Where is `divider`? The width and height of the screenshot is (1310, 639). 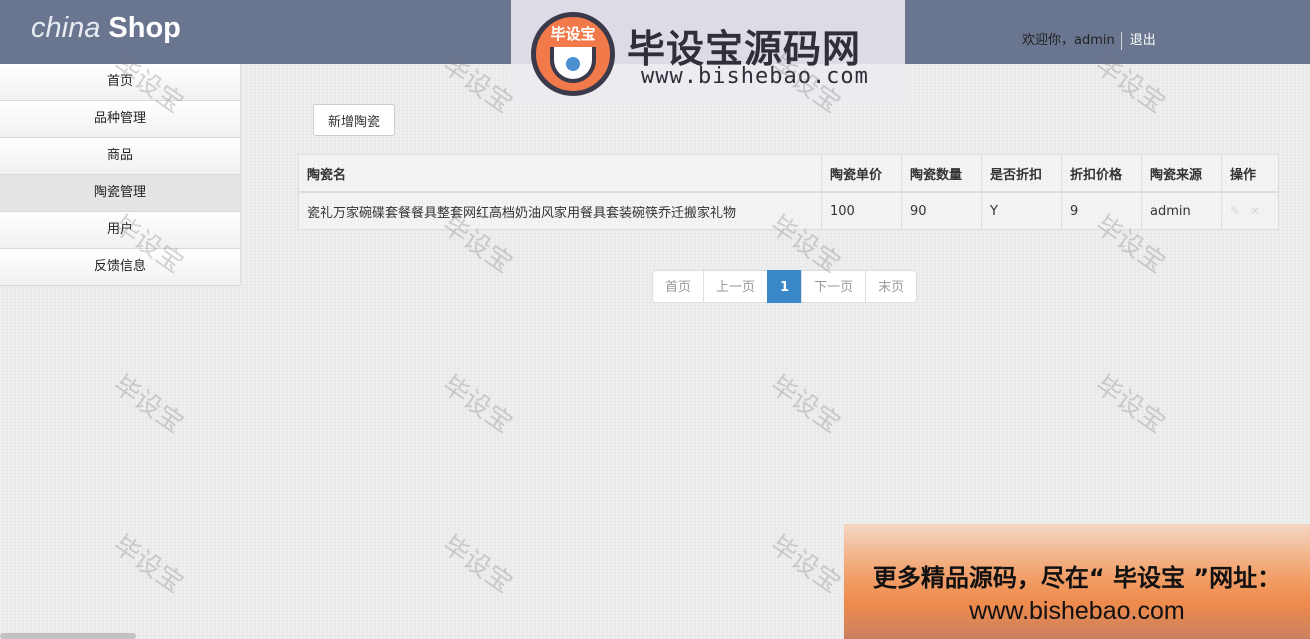 divider is located at coordinates (1121, 40).